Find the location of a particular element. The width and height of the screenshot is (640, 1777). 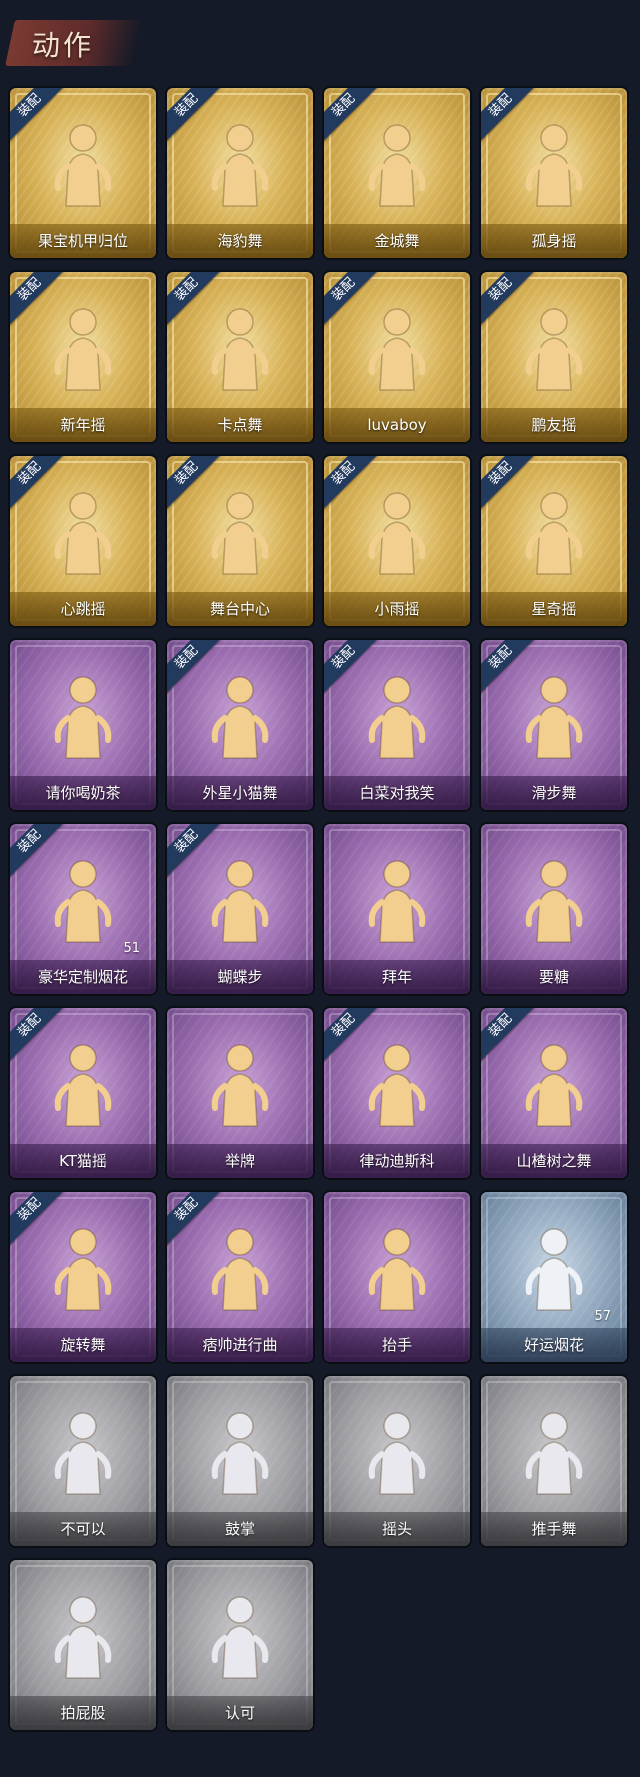

action-card: 装配 律动迪斯科 is located at coordinates (397, 1093).